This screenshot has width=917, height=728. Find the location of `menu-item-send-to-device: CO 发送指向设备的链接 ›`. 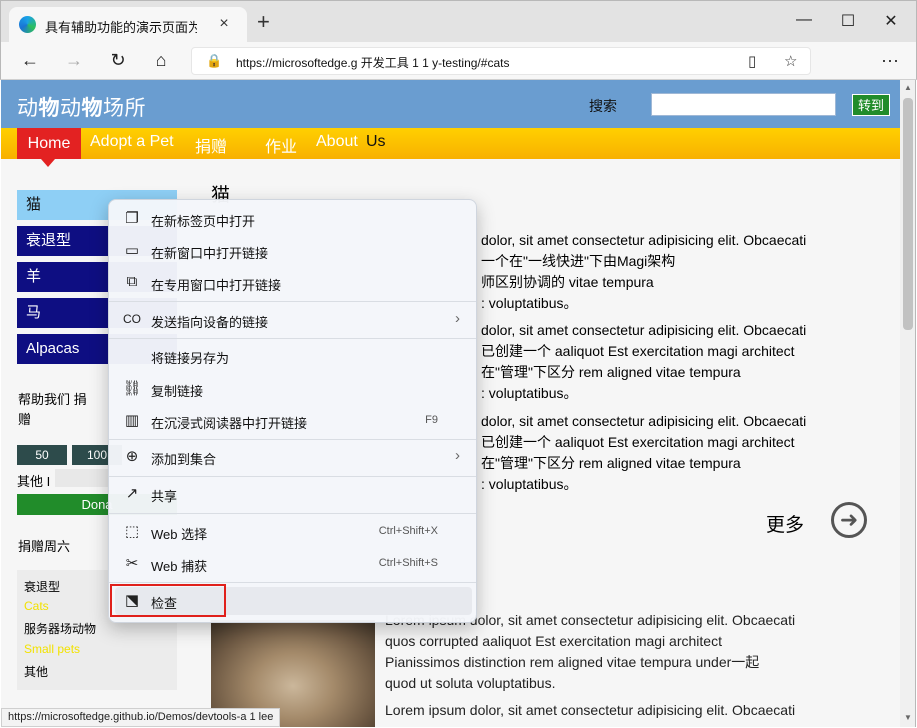

menu-item-send-to-device: CO 发送指向设备的链接 › is located at coordinates (293, 320).